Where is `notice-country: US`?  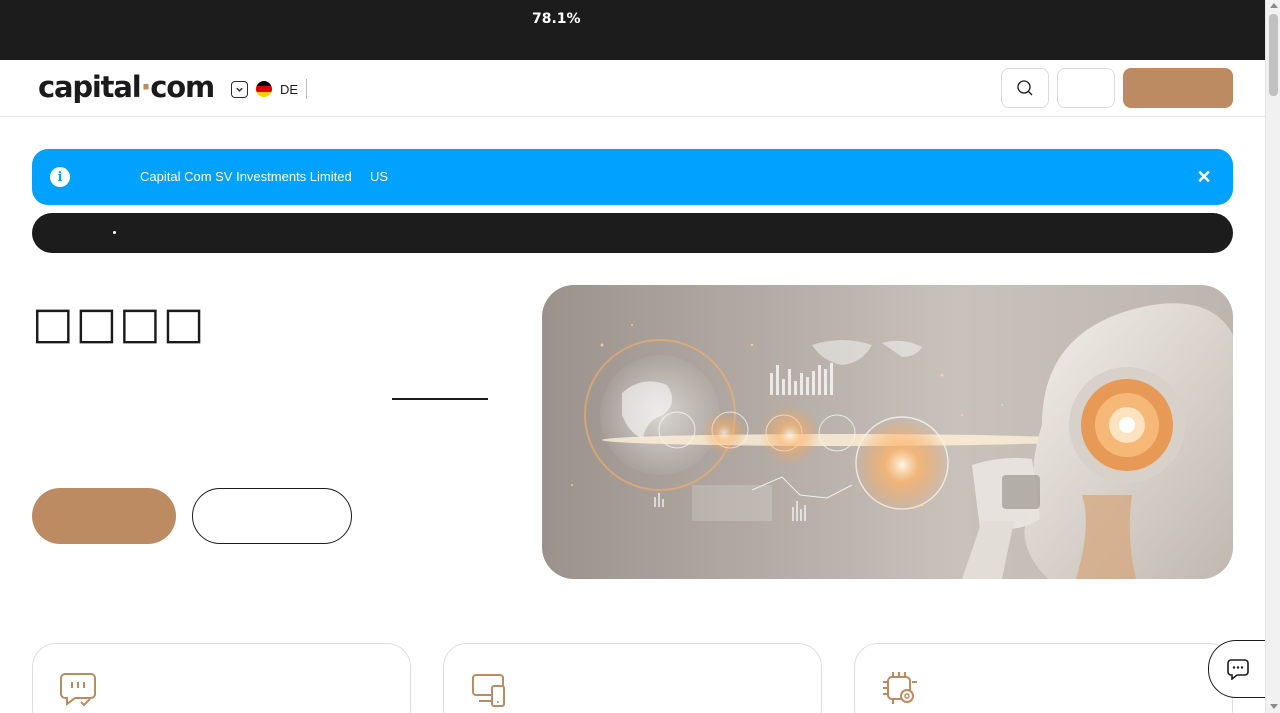 notice-country: US is located at coordinates (379, 176).